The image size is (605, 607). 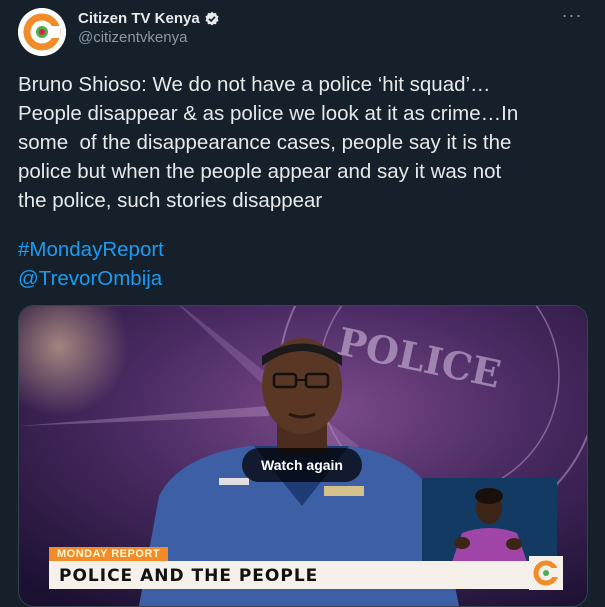 What do you see at coordinates (289, 575) in the screenshot?
I see `banner-title: POLICE AND THE PEOPLE` at bounding box center [289, 575].